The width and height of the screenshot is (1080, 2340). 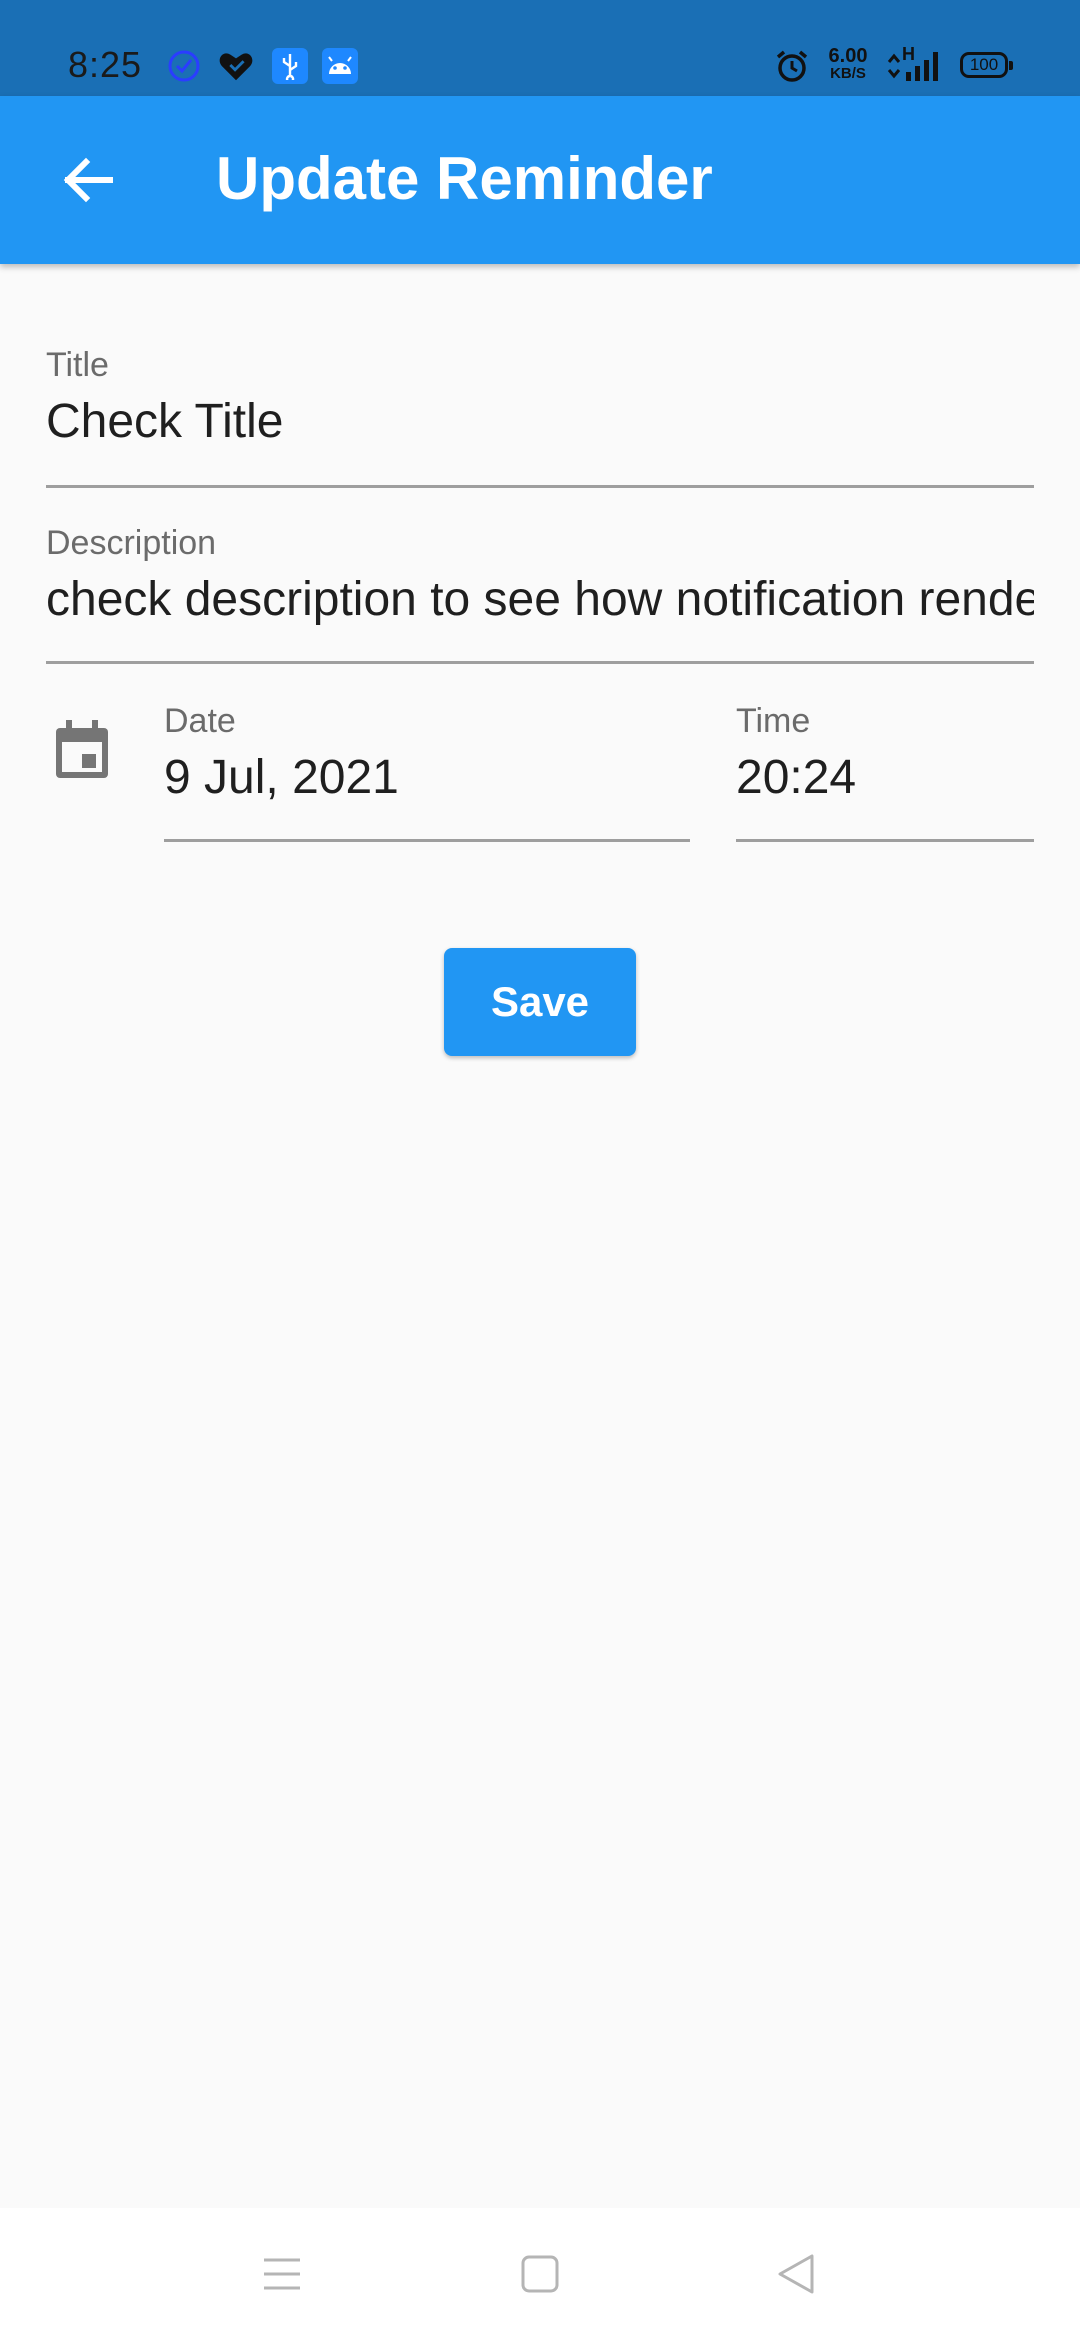 What do you see at coordinates (986, 65) in the screenshot?
I see `battery-icon: 100` at bounding box center [986, 65].